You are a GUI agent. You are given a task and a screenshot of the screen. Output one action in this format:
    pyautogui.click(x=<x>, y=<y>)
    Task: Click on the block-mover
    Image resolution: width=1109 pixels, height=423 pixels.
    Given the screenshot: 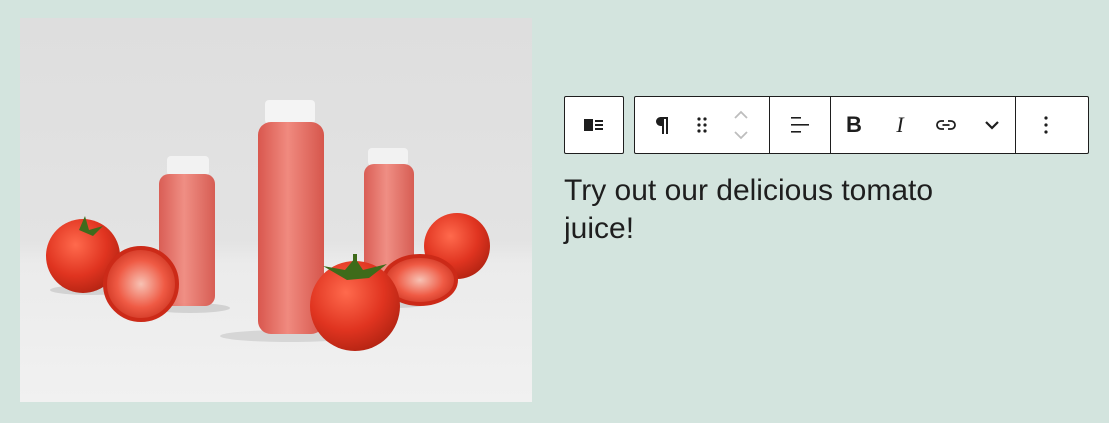 What is the action you would take?
    pyautogui.click(x=741, y=125)
    